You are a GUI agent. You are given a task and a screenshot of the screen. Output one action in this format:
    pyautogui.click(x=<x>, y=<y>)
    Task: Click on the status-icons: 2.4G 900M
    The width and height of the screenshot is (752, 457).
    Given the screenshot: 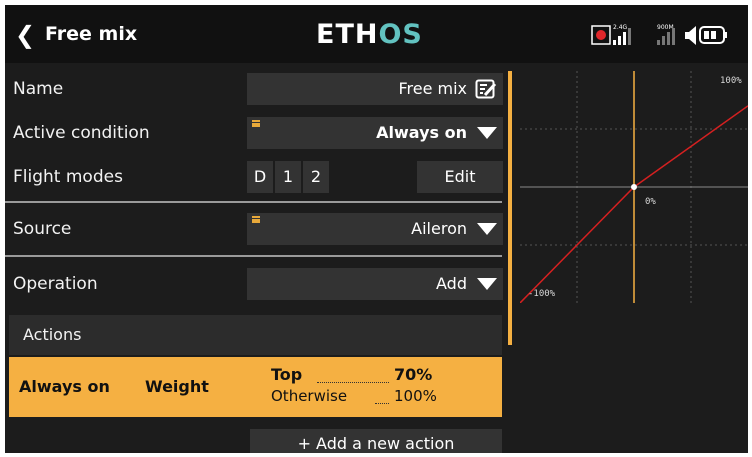 What is the action you would take?
    pyautogui.click(x=668, y=35)
    